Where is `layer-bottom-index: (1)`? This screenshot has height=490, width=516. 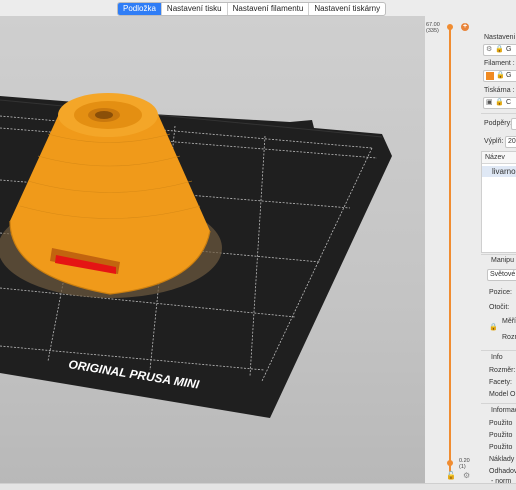 layer-bottom-index: (1) is located at coordinates (462, 467).